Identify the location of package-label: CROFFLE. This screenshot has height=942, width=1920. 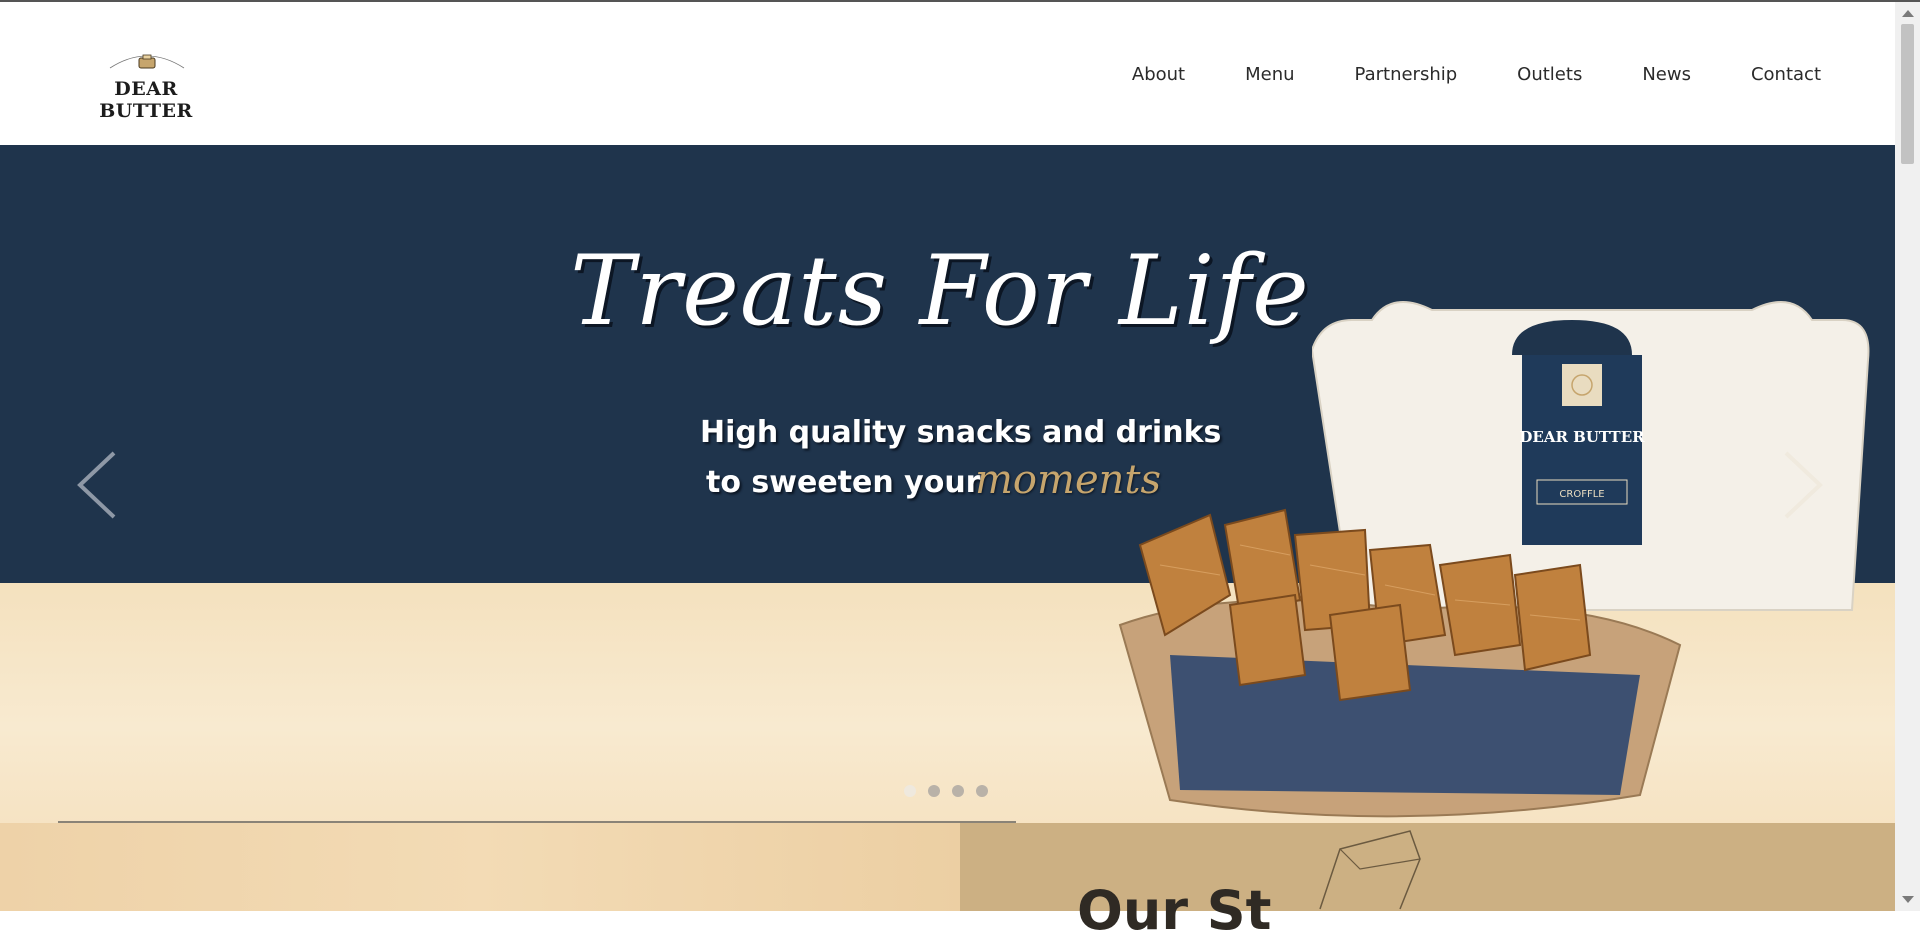
(1581, 494).